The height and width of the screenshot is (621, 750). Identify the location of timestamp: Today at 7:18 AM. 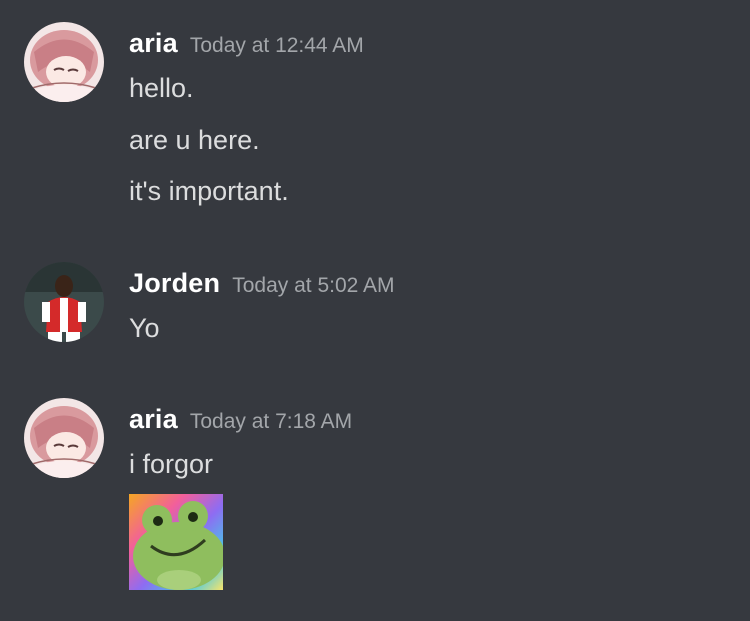
(271, 421).